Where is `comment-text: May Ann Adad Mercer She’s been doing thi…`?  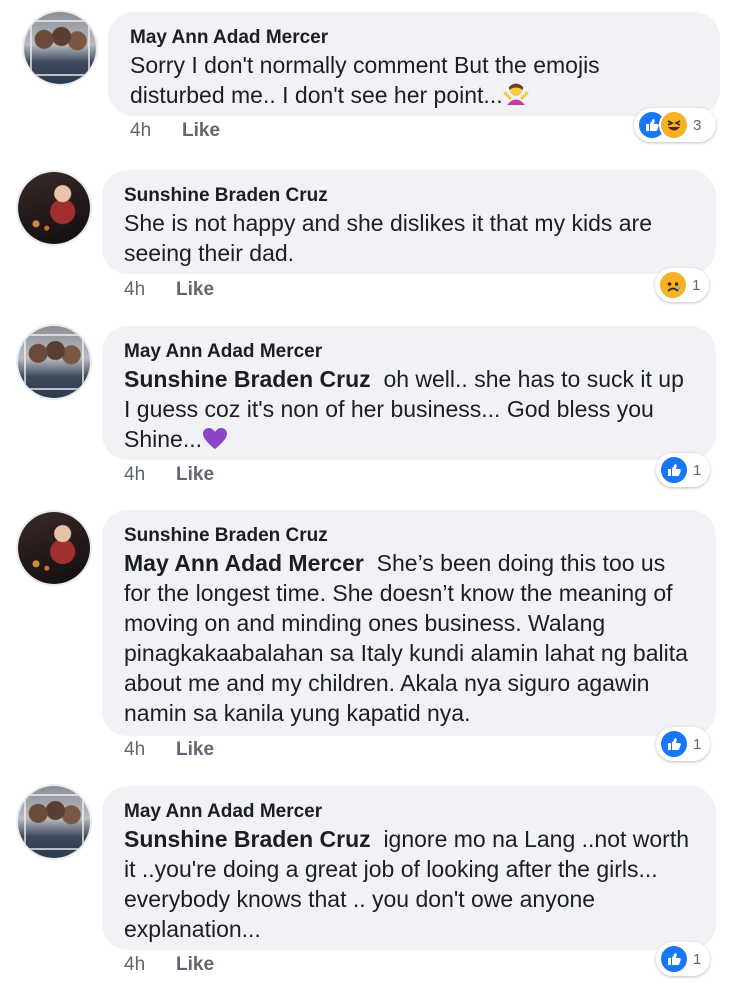
comment-text: May Ann Adad Mercer She’s been doing thi… is located at coordinates (409, 638).